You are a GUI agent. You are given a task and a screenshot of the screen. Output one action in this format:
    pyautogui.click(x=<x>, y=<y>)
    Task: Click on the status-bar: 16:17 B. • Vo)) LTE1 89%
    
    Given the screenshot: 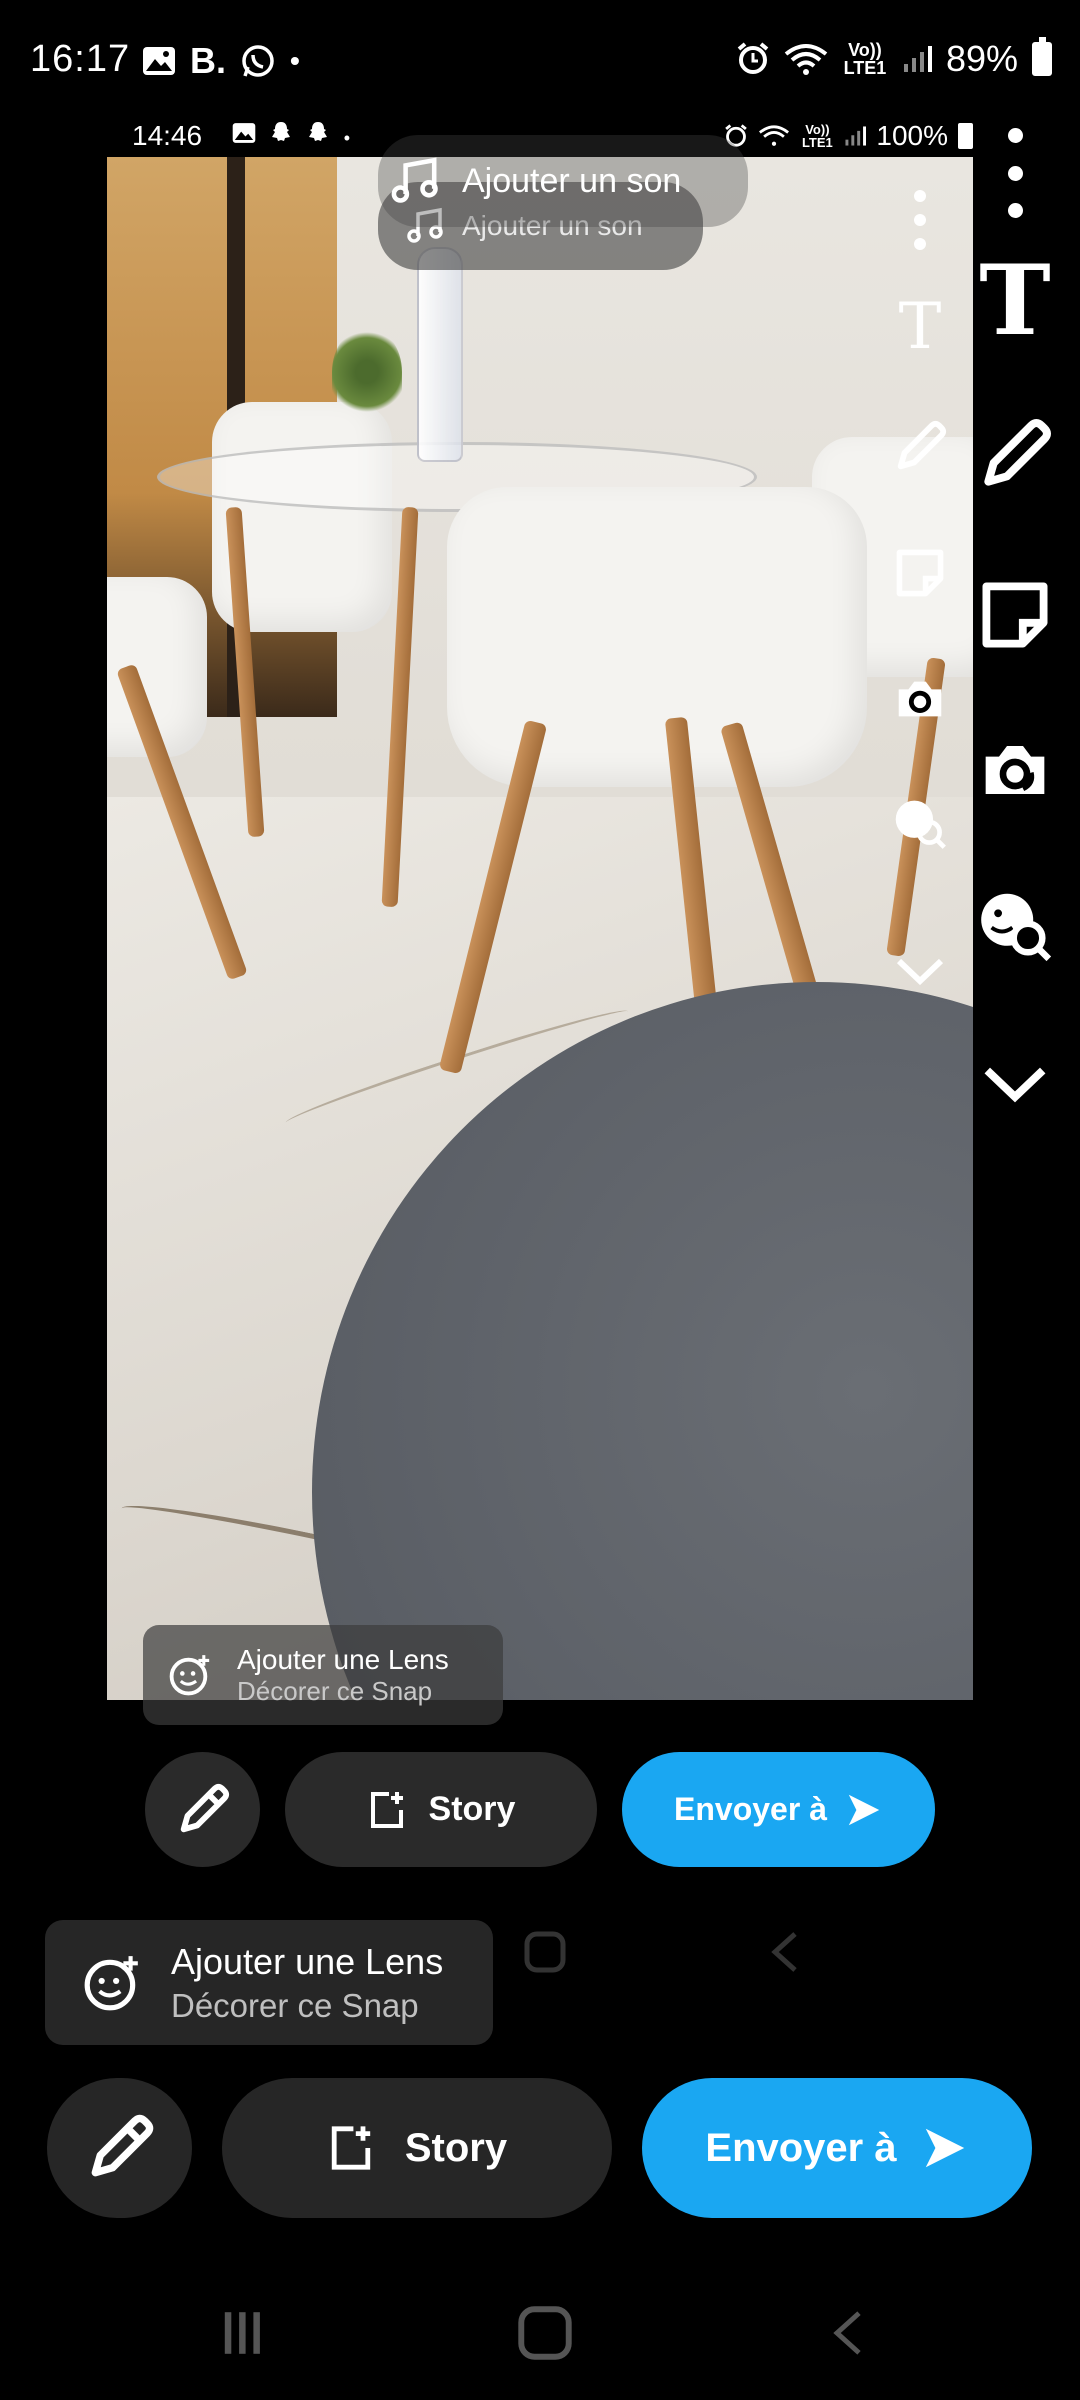 What is the action you would take?
    pyautogui.click(x=540, y=62)
    